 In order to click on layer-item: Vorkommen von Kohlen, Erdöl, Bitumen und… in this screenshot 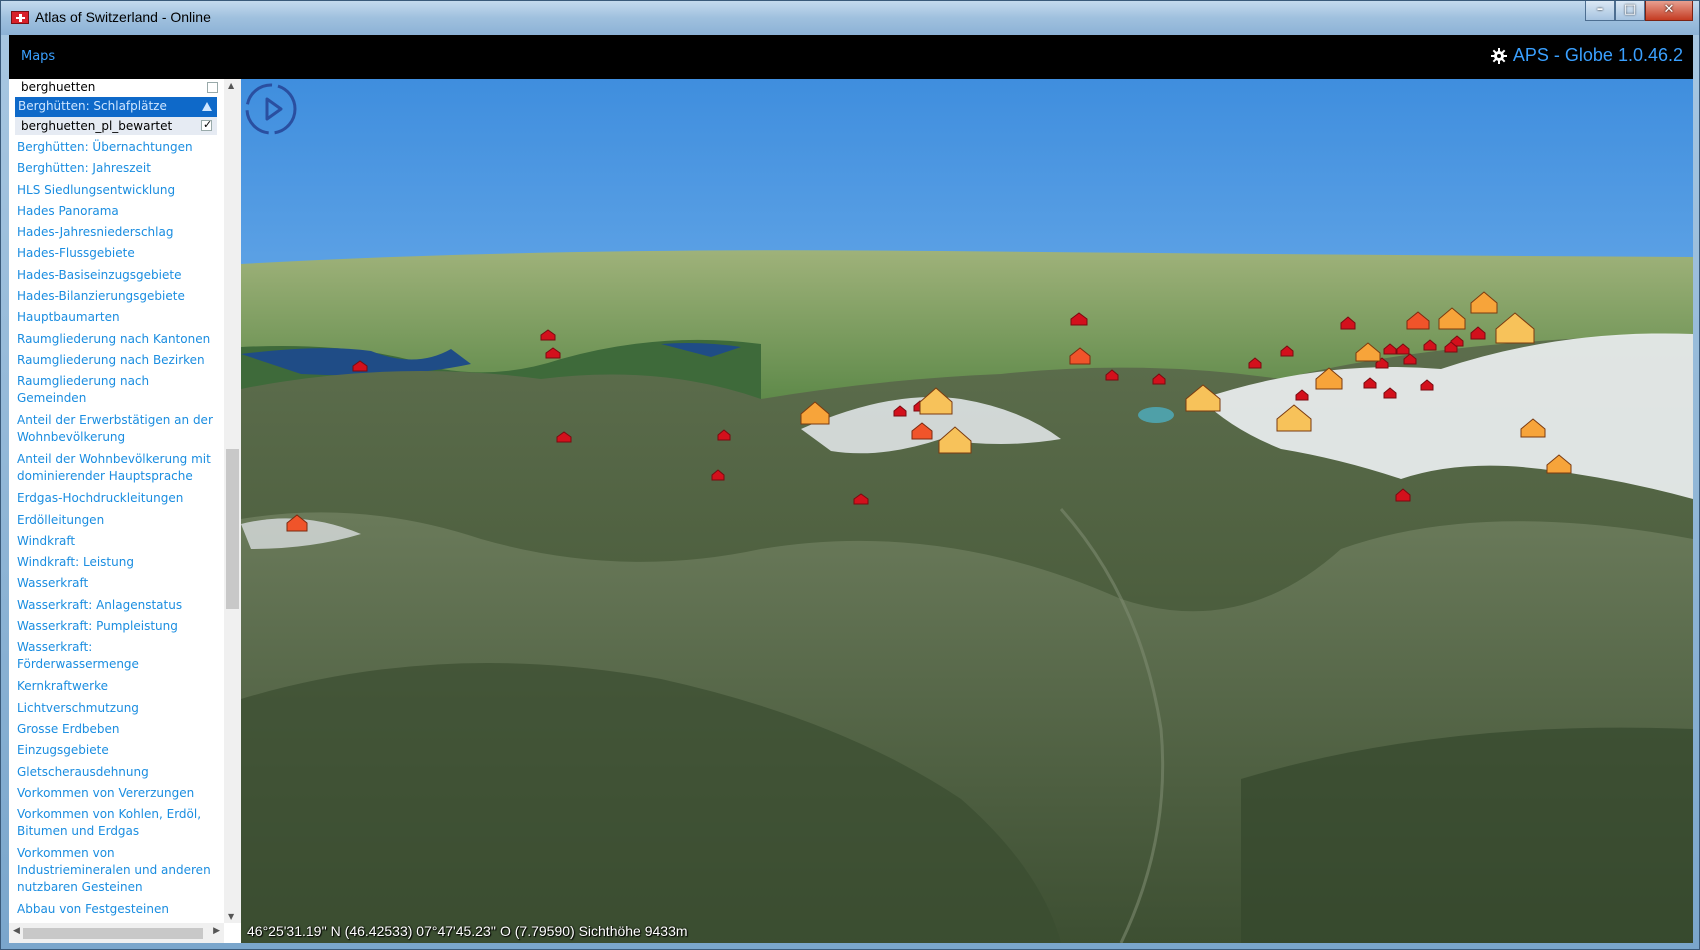, I will do `click(117, 823)`.